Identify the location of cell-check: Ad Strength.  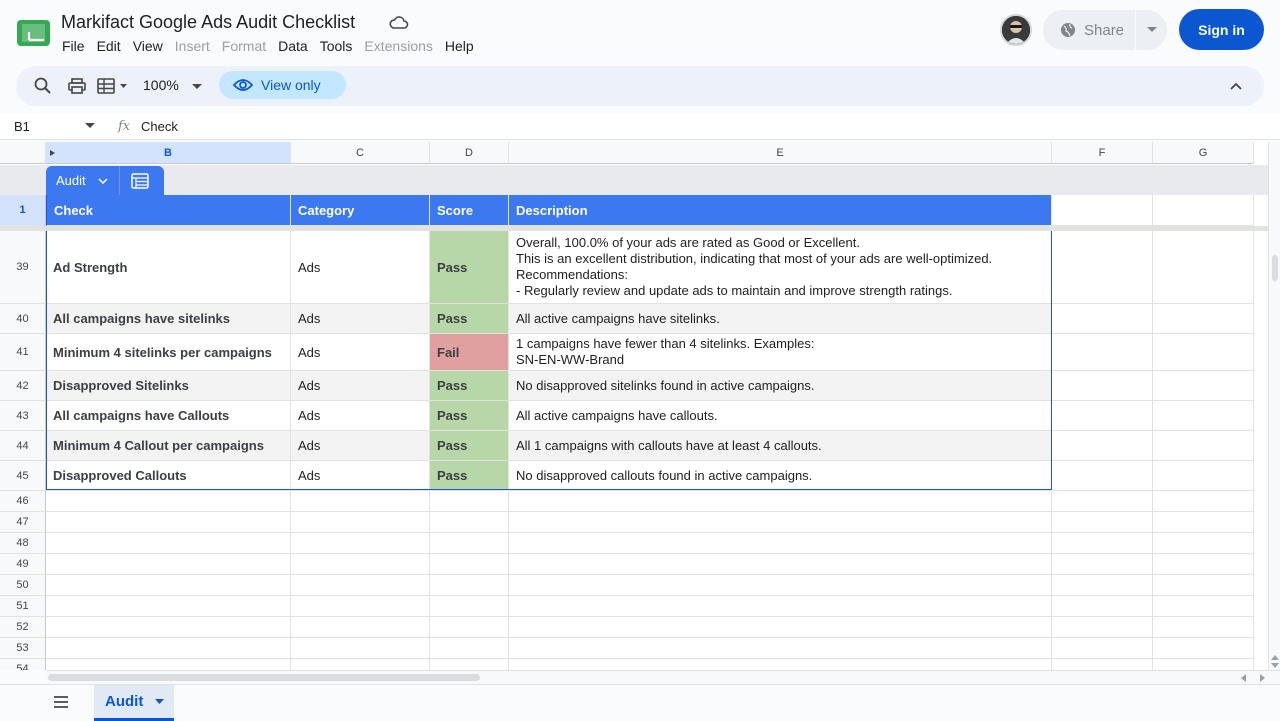
(168, 267).